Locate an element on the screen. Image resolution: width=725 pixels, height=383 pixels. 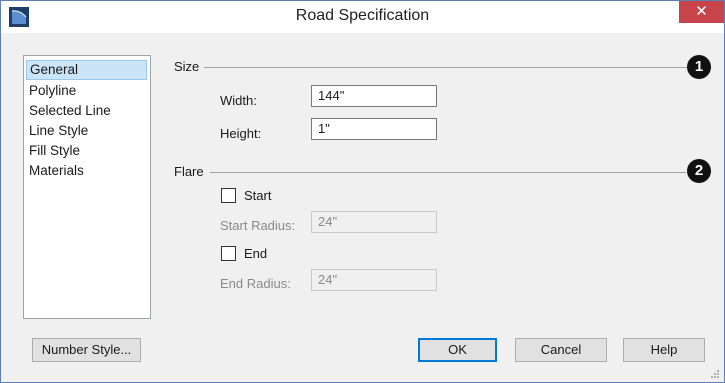
nav-item-polyline: Polyline is located at coordinates (85, 91).